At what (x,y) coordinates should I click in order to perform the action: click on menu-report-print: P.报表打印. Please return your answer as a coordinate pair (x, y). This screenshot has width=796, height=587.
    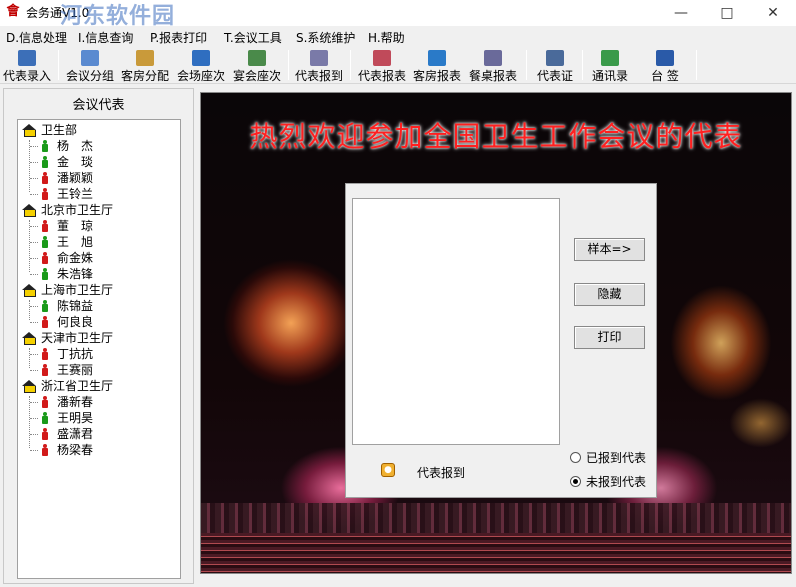
    Looking at the image, I should click on (178, 37).